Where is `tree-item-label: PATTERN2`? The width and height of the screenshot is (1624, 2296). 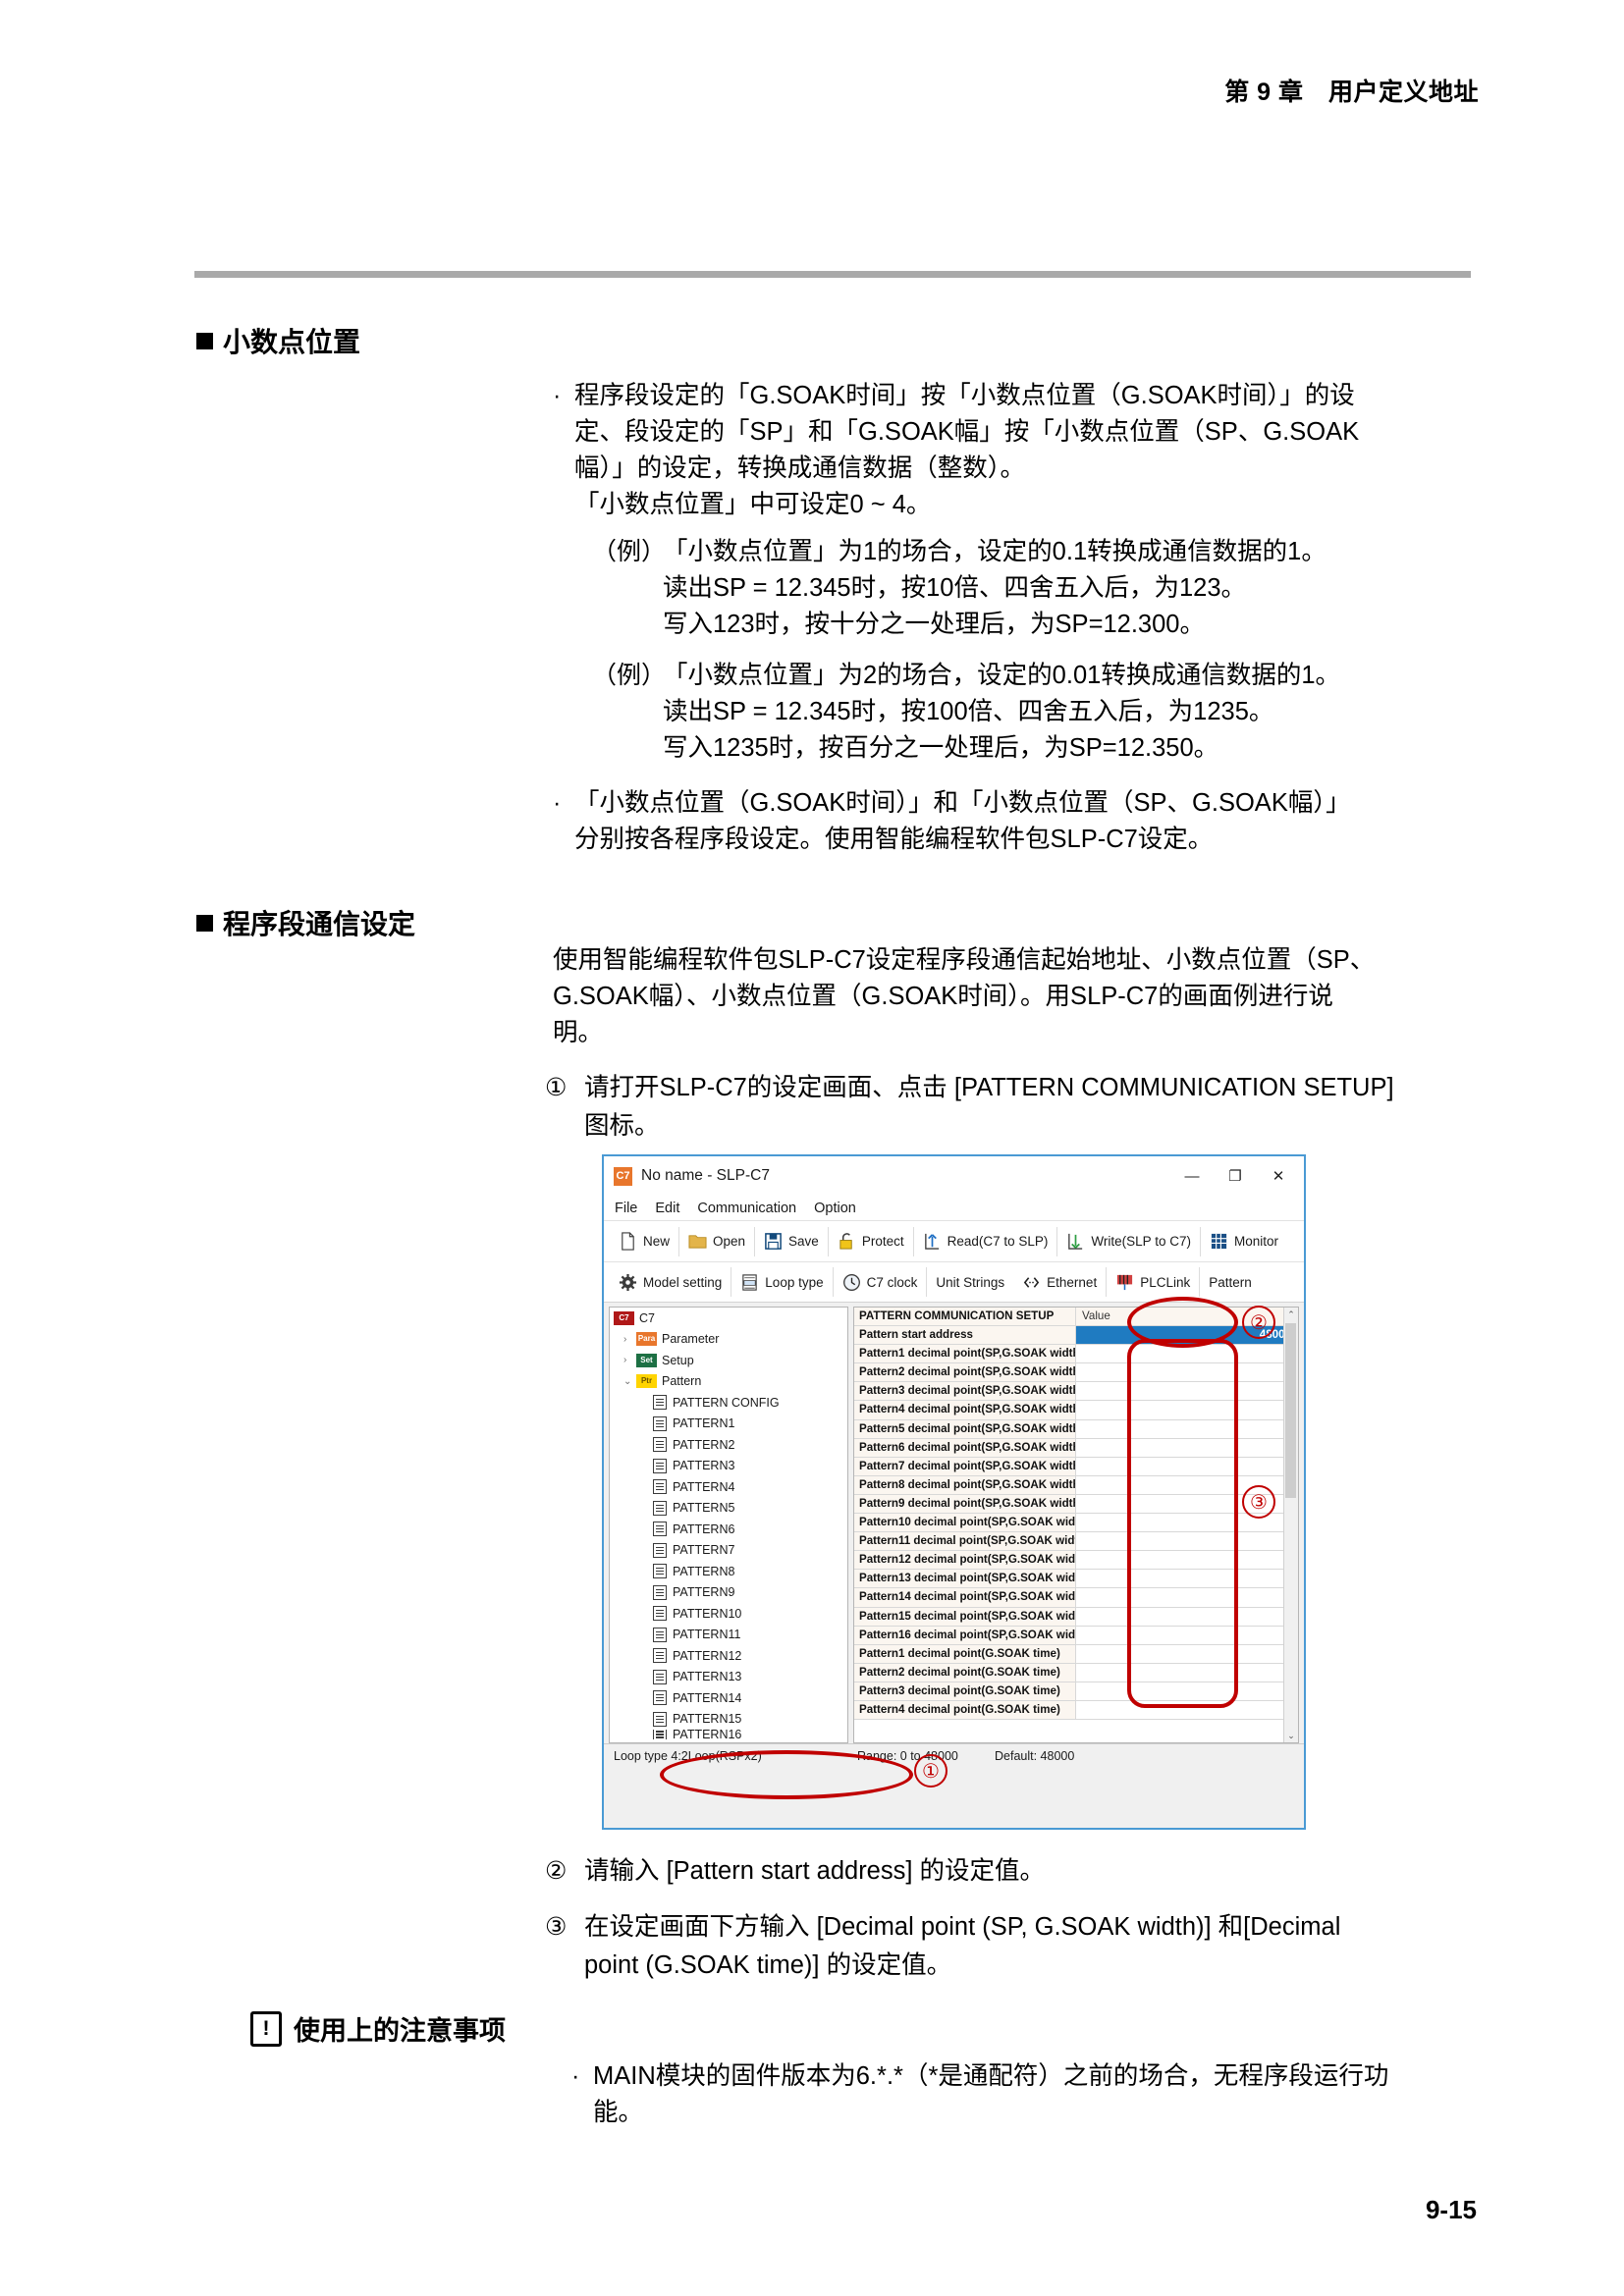
tree-item-label: PATTERN2 is located at coordinates (704, 1444).